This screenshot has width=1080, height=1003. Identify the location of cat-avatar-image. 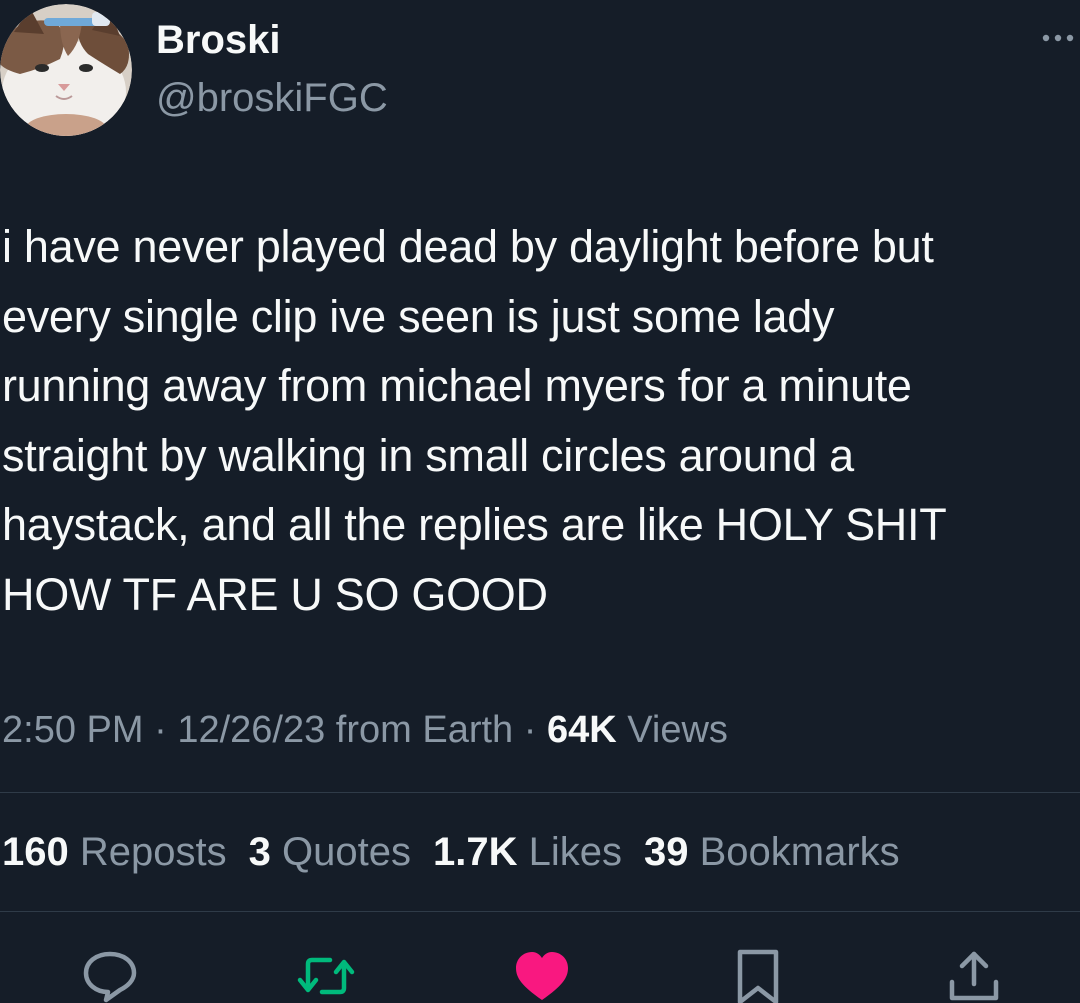
(66, 70).